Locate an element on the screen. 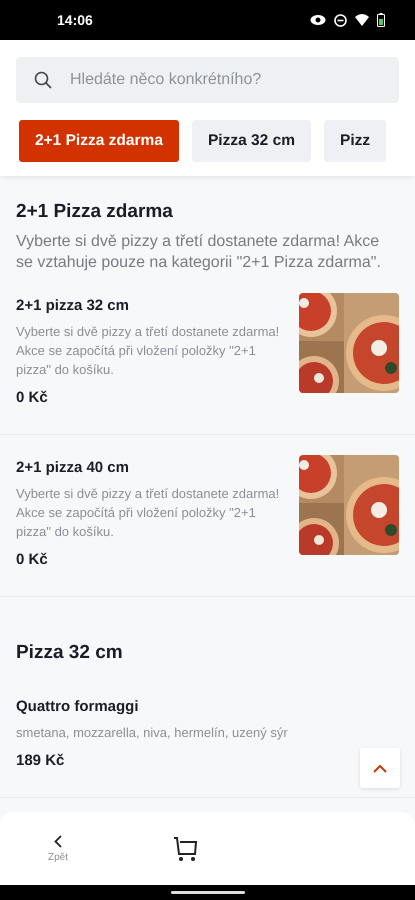  chevron-left-icon is located at coordinates (58, 841).